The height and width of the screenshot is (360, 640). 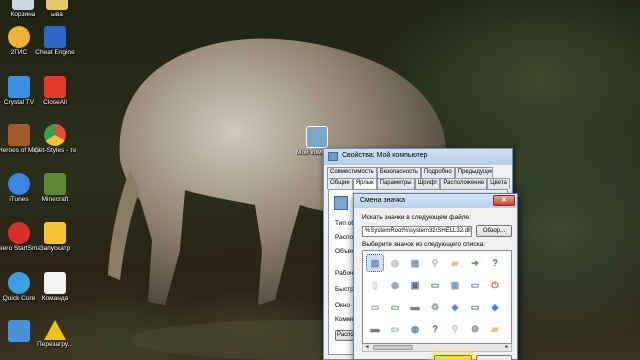 I want to click on arrow-icon: ➜, so click(x=475, y=263).